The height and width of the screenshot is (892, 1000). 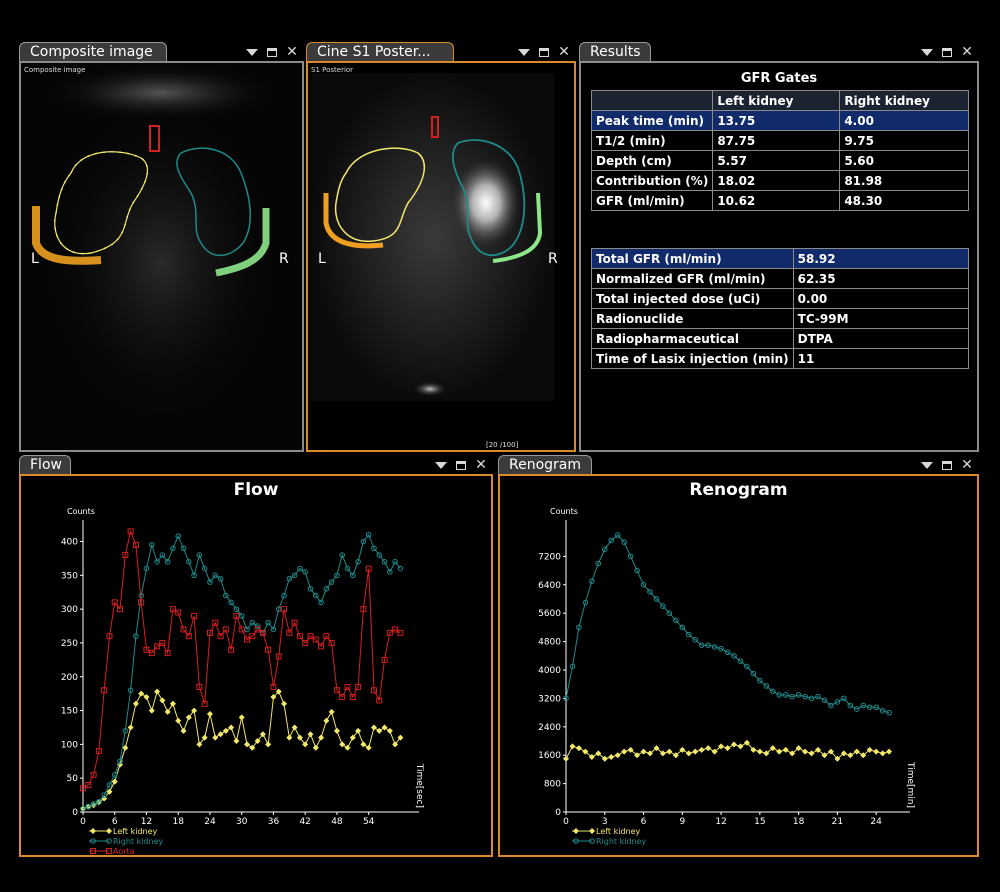 I want to click on gfr-gates-row: GFR (ml/min) 10.62 48.30, so click(x=779, y=200).